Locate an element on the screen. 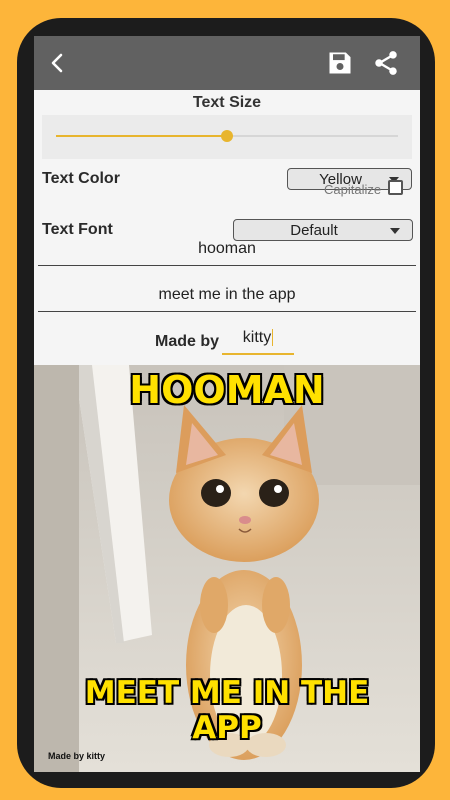  slider-fill is located at coordinates (141, 136).